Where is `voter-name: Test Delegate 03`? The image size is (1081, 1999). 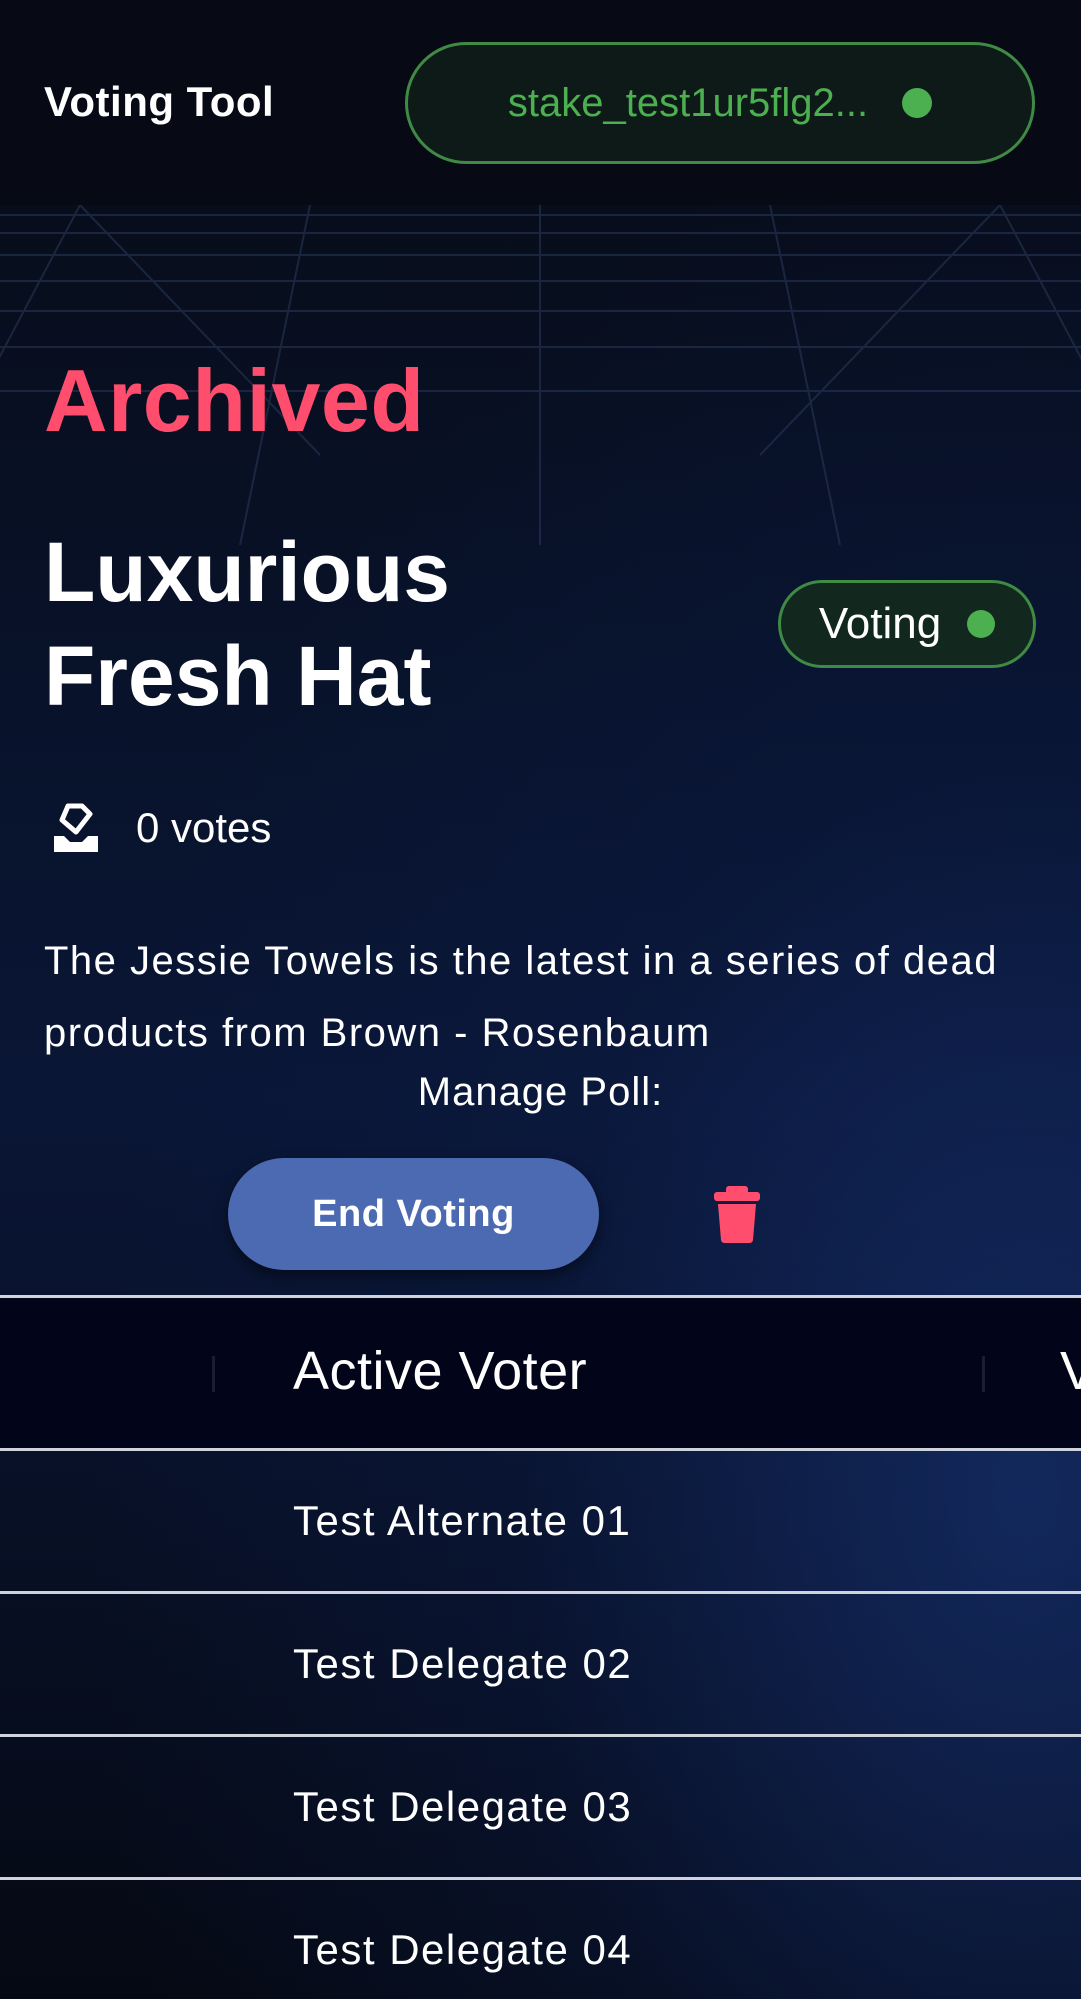
voter-name: Test Delegate 03 is located at coordinates (463, 1806).